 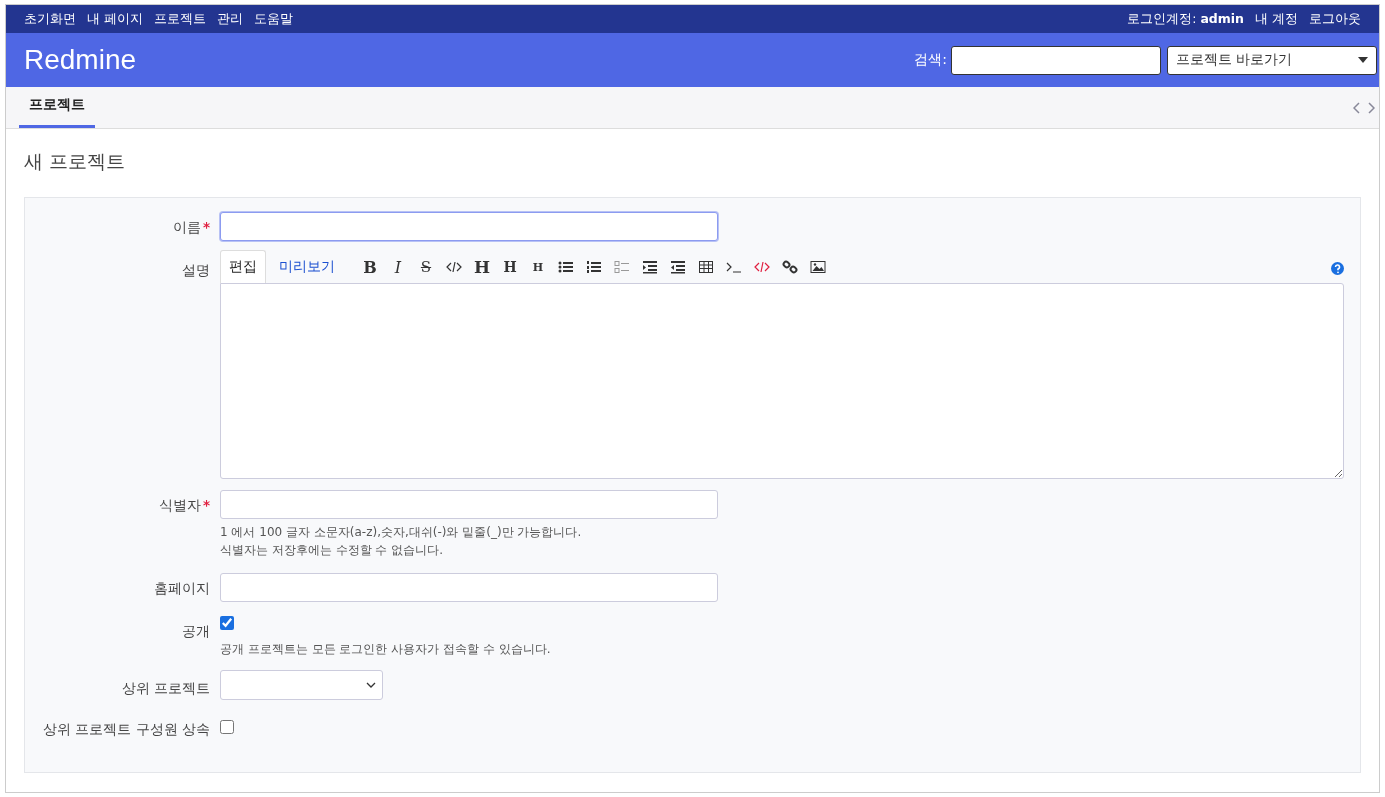 What do you see at coordinates (191, 227) in the screenshot?
I see `field-label: 이름*` at bounding box center [191, 227].